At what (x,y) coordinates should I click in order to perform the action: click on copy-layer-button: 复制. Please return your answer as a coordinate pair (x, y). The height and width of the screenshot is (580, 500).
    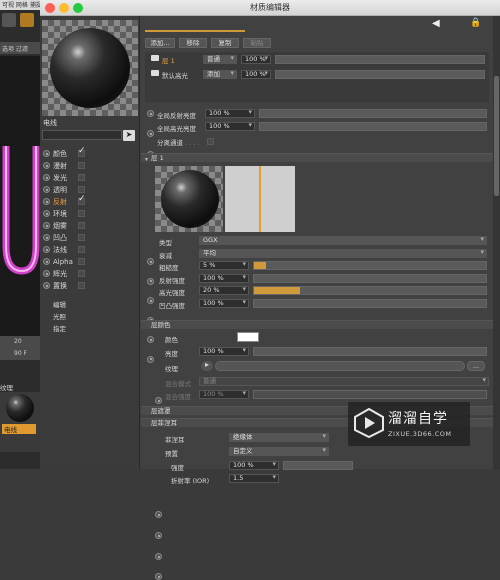
    Looking at the image, I should click on (225, 43).